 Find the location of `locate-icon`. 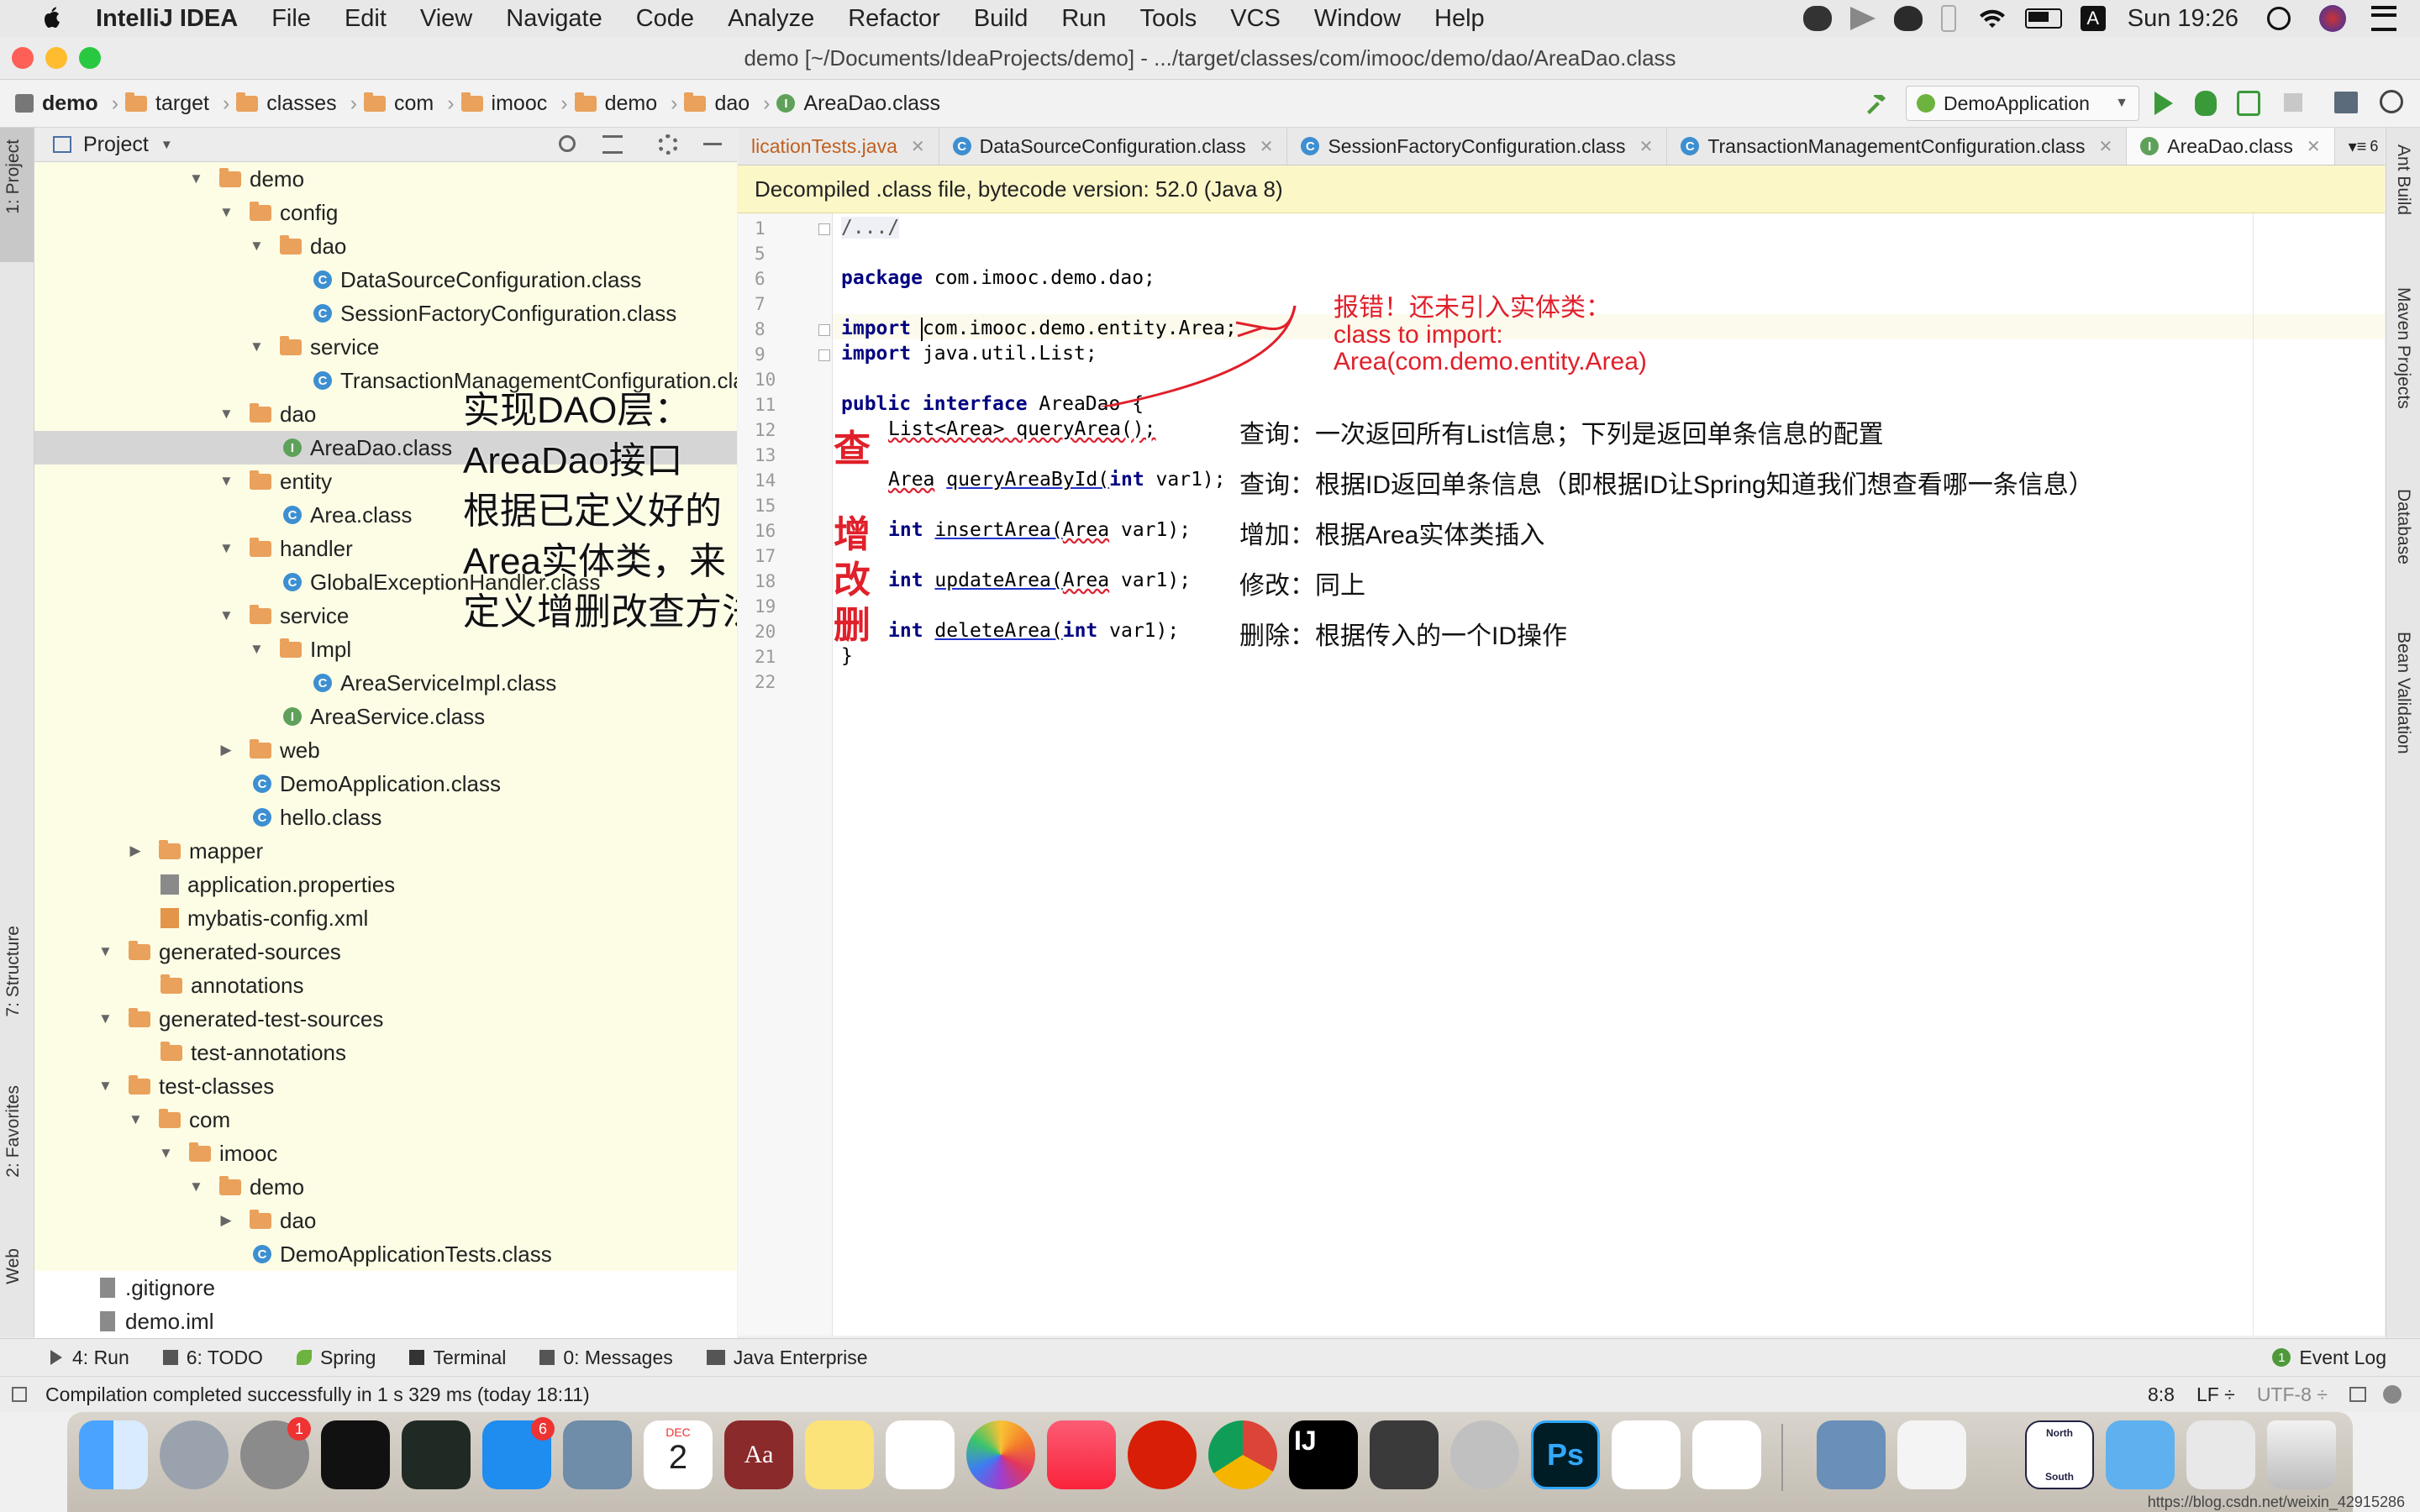

locate-icon is located at coordinates (567, 143).